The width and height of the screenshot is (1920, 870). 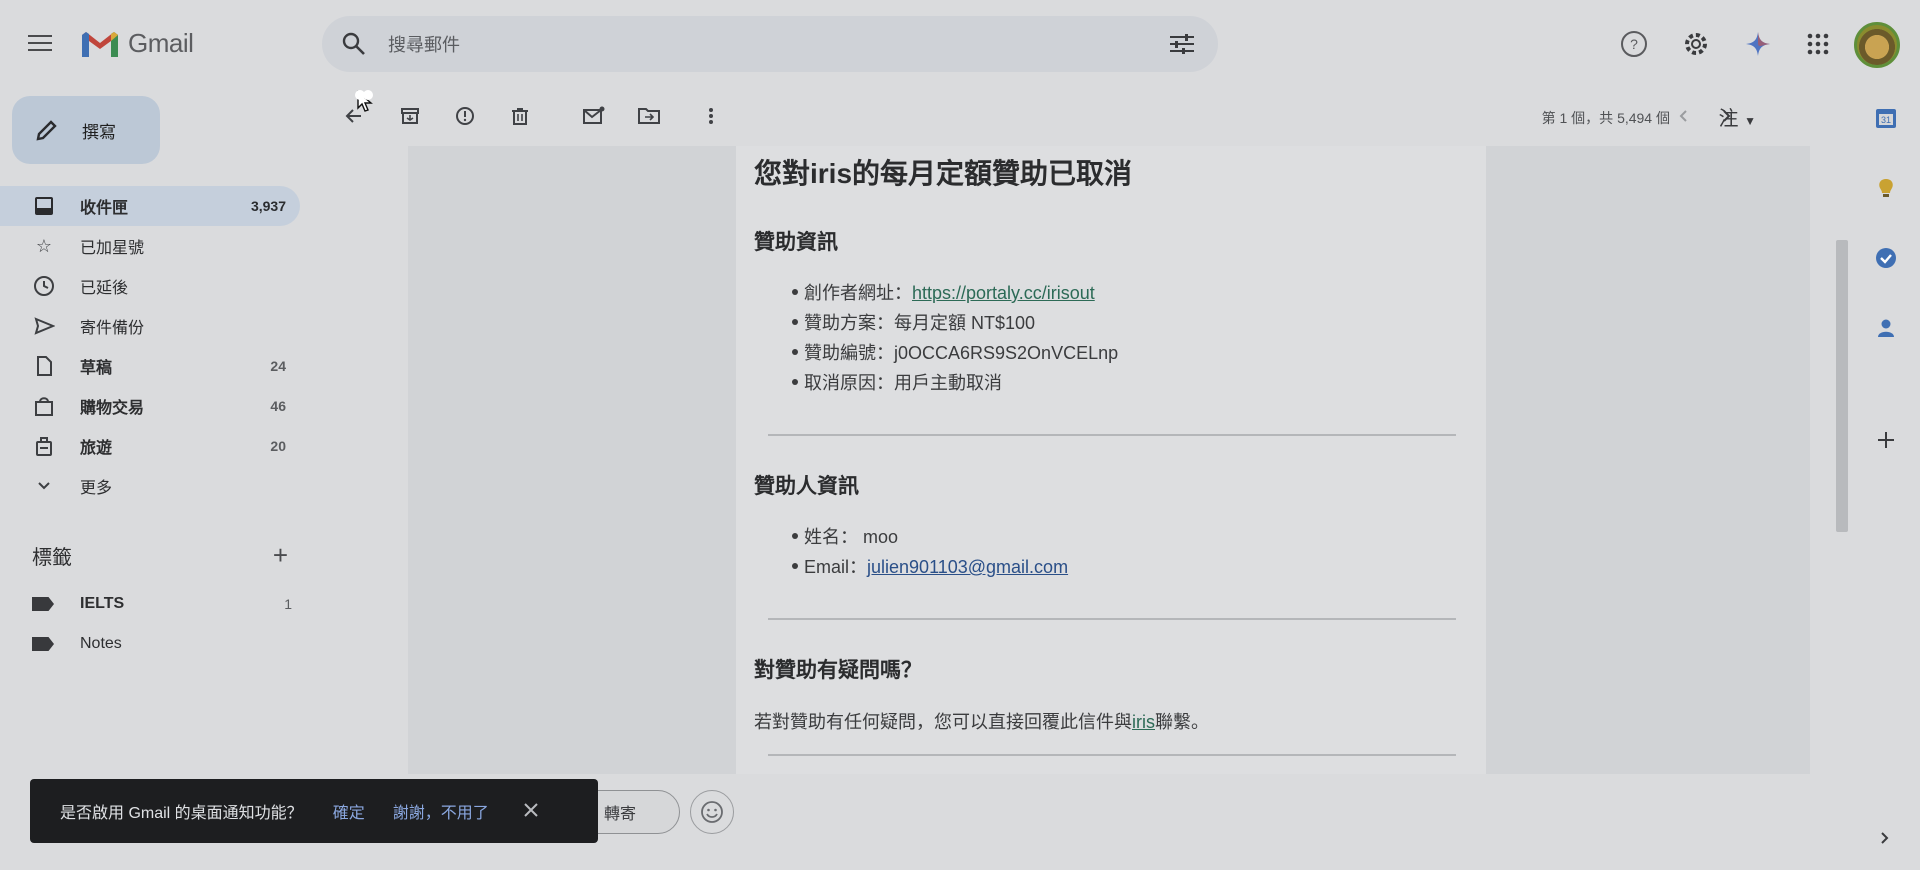 I want to click on label-count: 1, so click(x=288, y=604).